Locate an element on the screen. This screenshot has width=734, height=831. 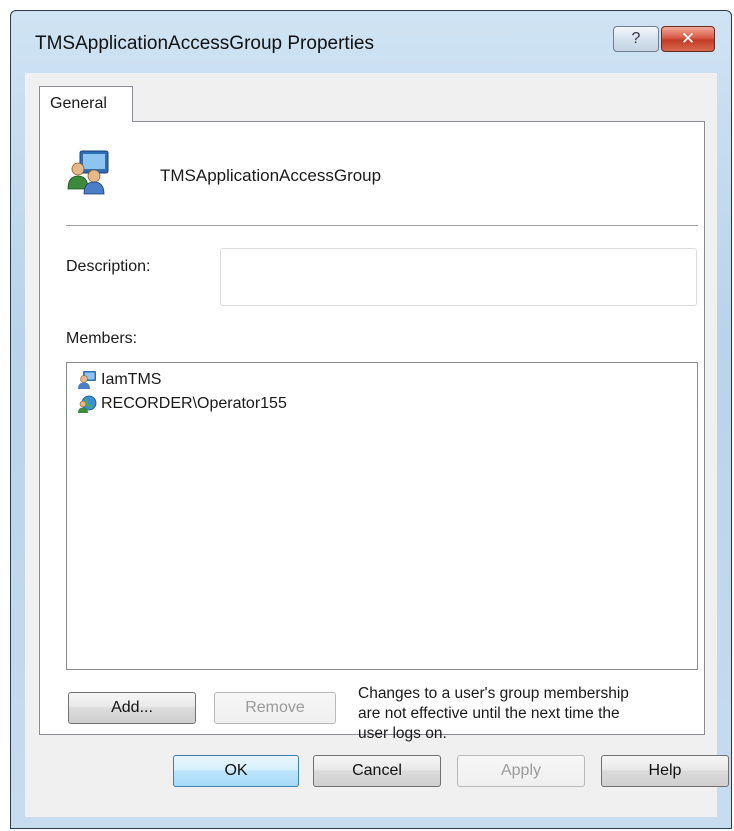
tab-general: General is located at coordinates (86, 104).